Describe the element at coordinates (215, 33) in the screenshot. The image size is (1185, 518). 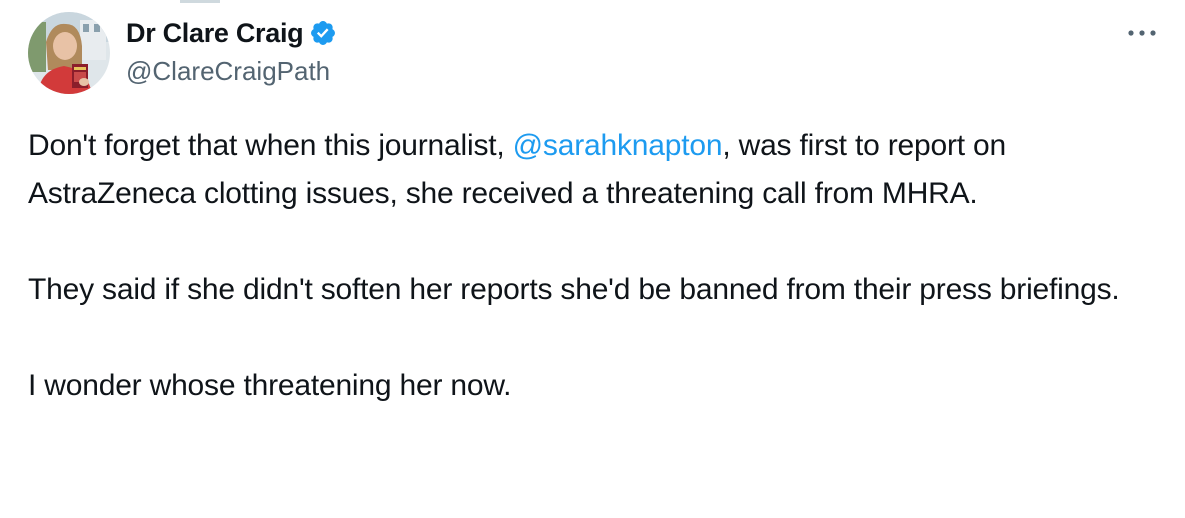
I see `author-display-name: Dr Clare Craig` at that location.